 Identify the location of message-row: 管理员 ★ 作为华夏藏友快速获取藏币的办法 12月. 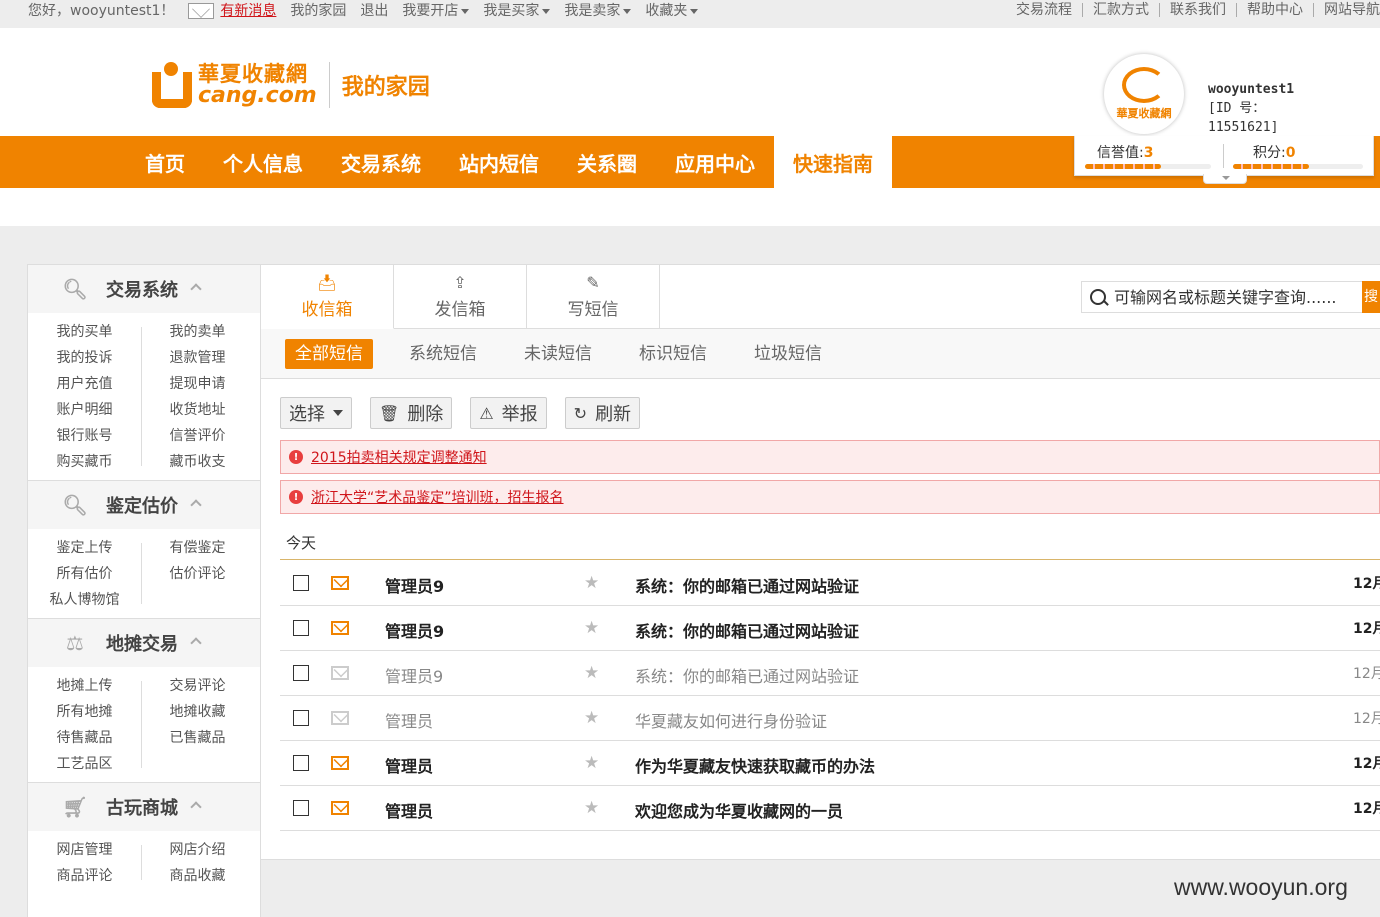
(830, 763).